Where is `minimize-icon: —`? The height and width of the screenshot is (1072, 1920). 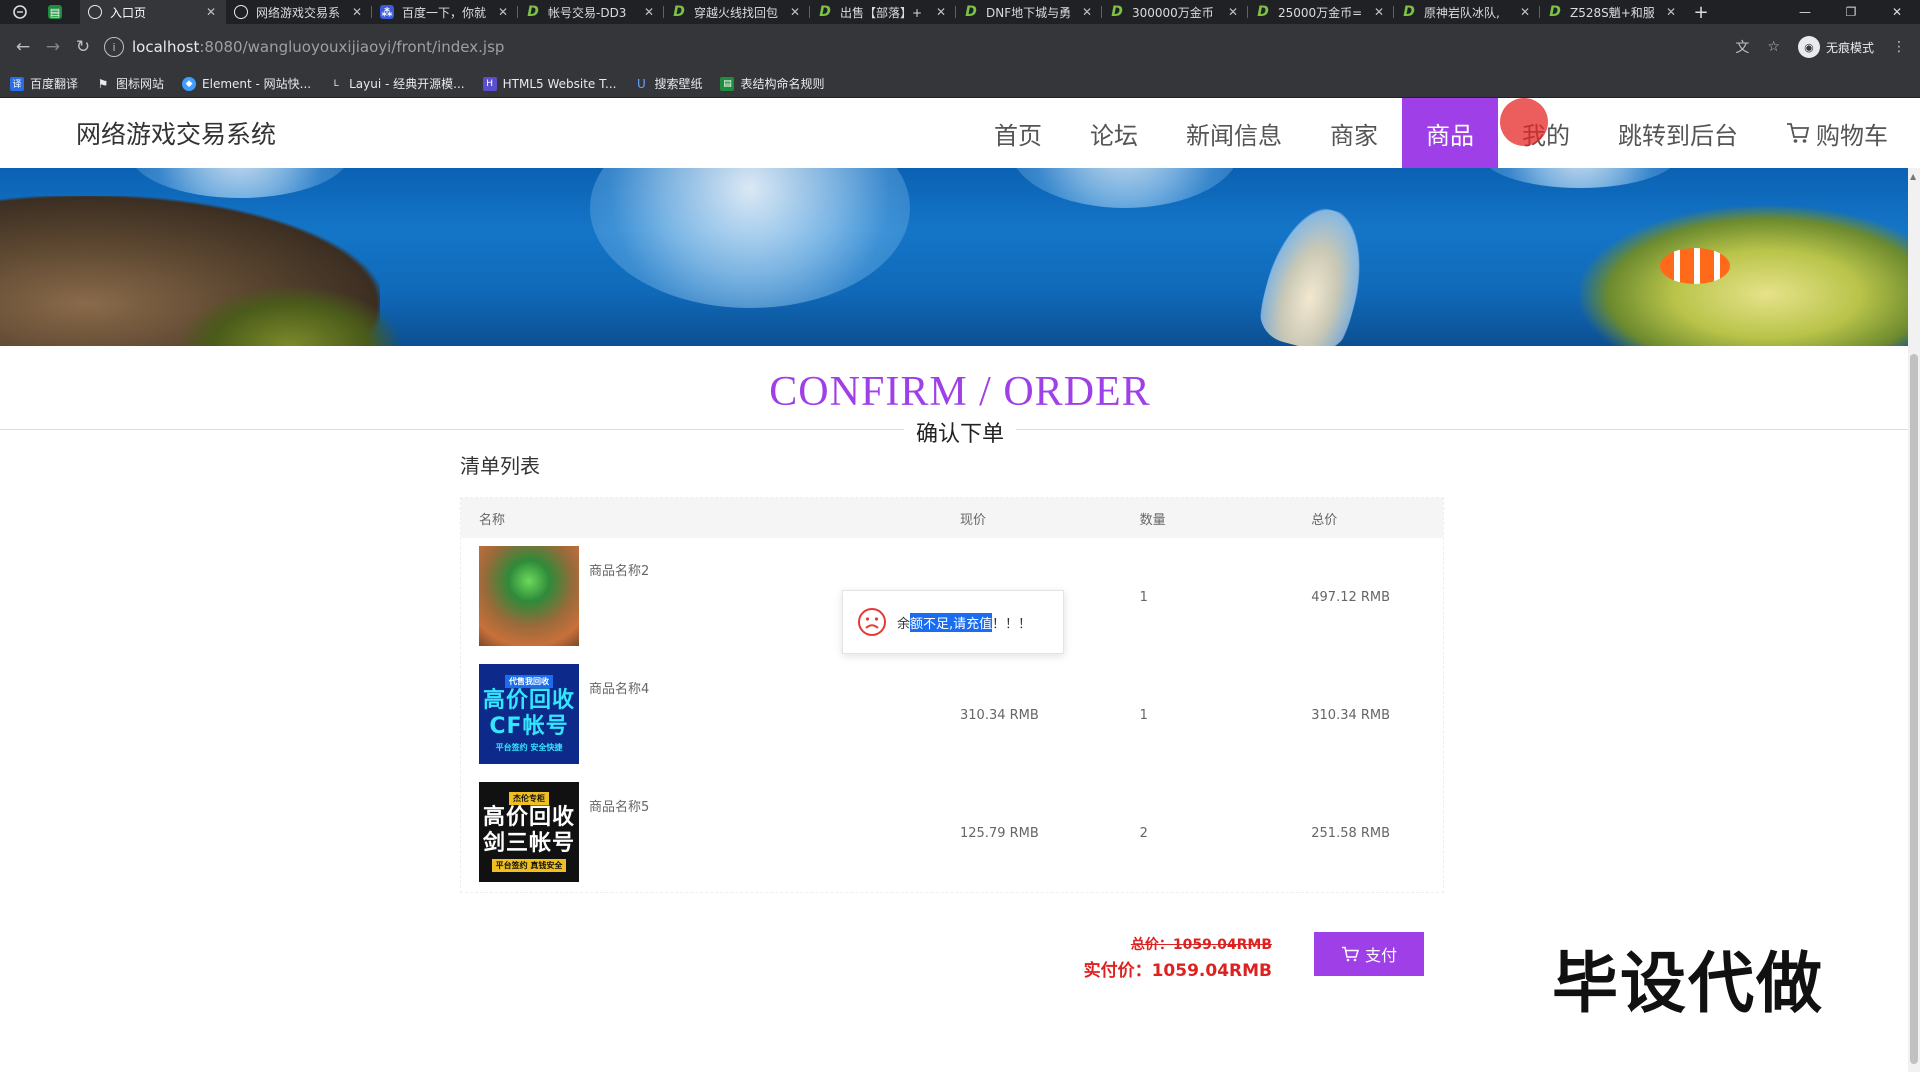
minimize-icon: — is located at coordinates (1805, 12).